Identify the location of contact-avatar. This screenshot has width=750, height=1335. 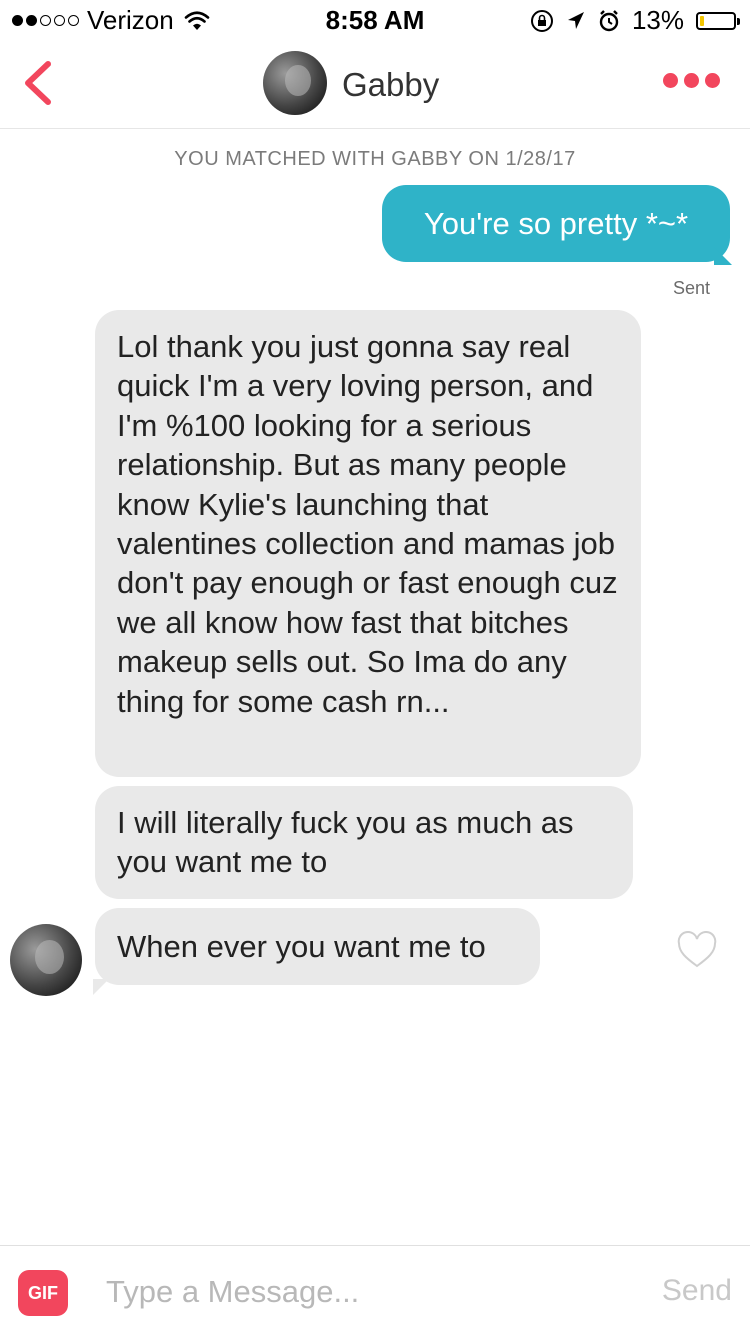
(295, 83).